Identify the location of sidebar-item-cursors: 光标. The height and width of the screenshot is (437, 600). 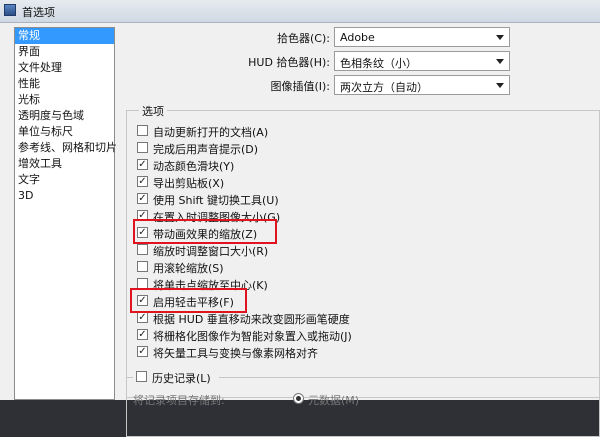
(64, 100).